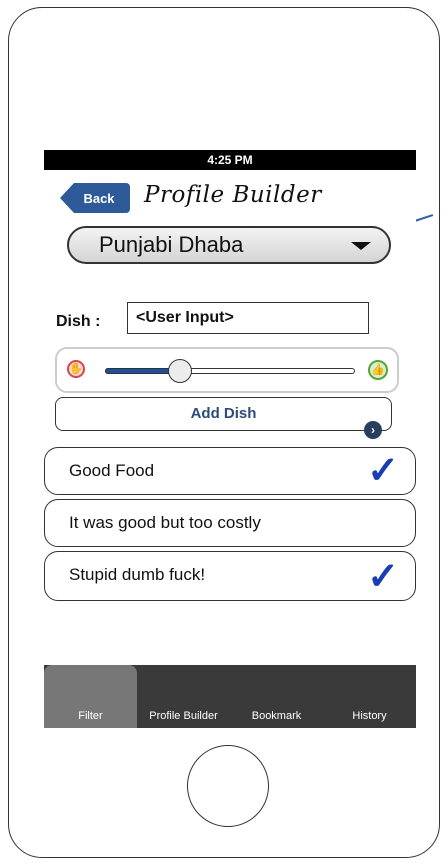 The height and width of the screenshot is (865, 448). I want to click on add-dish-button: Add Dish, so click(223, 414).